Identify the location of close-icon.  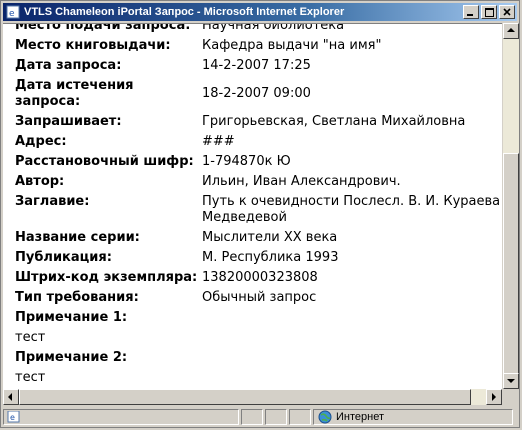
(507, 12).